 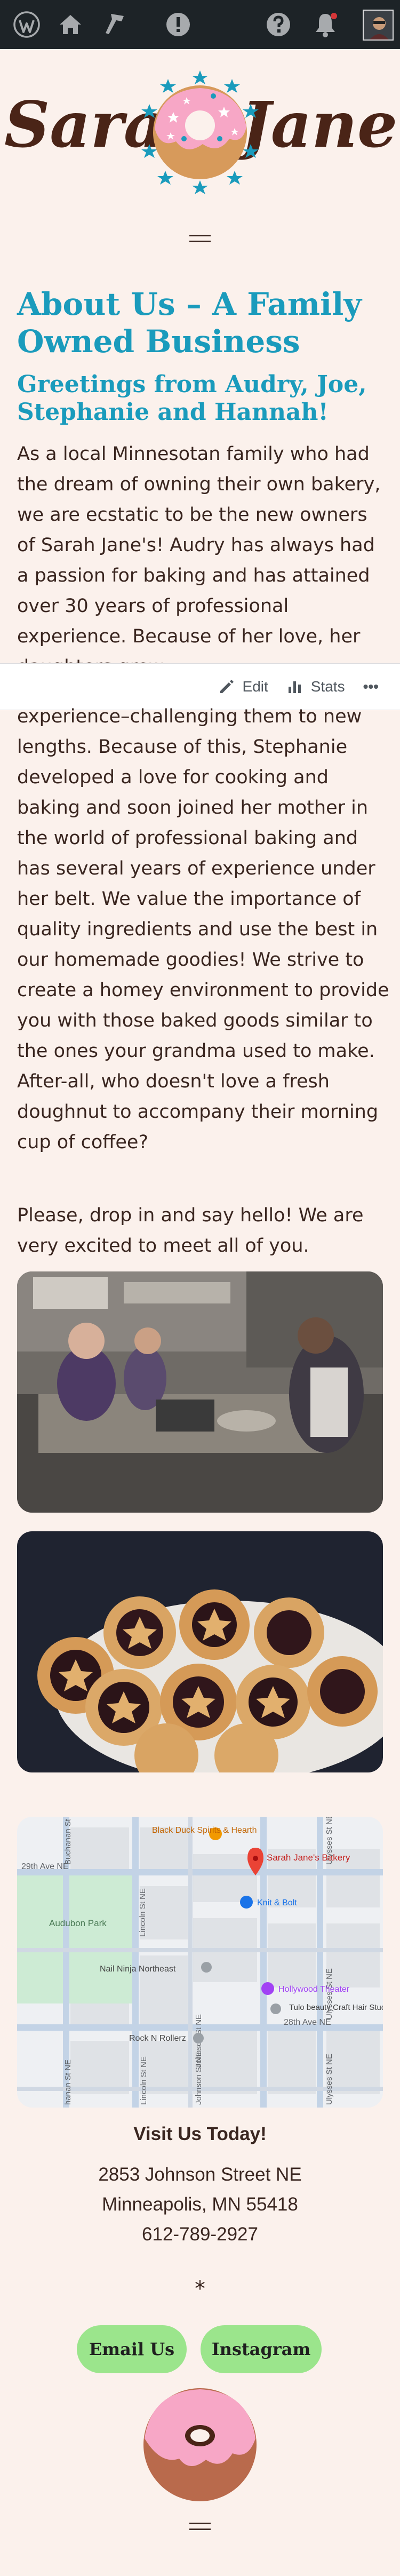 What do you see at coordinates (78, 1923) in the screenshot?
I see `map-label-audubon: Audubon Park` at bounding box center [78, 1923].